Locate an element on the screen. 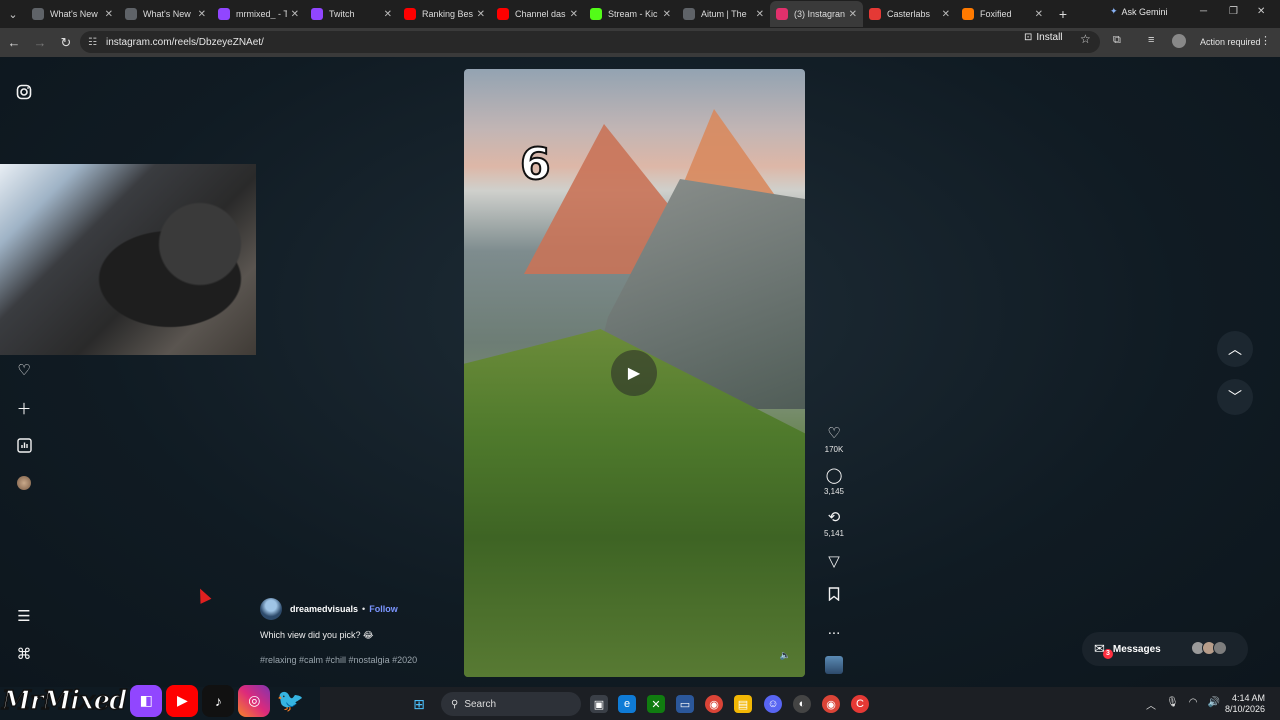 The width and height of the screenshot is (1280, 720). wifi-icon: ◠ is located at coordinates (1193, 704).